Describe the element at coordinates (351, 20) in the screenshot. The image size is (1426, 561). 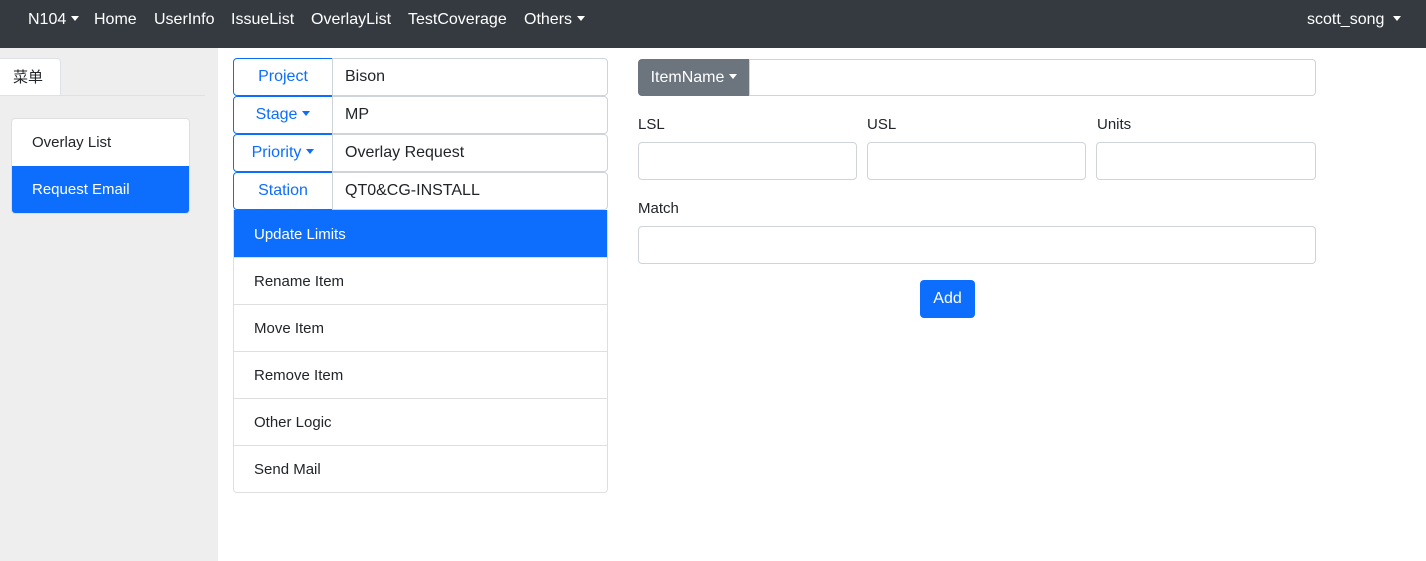
I see `nav-overlaylist: OverlayList` at that location.